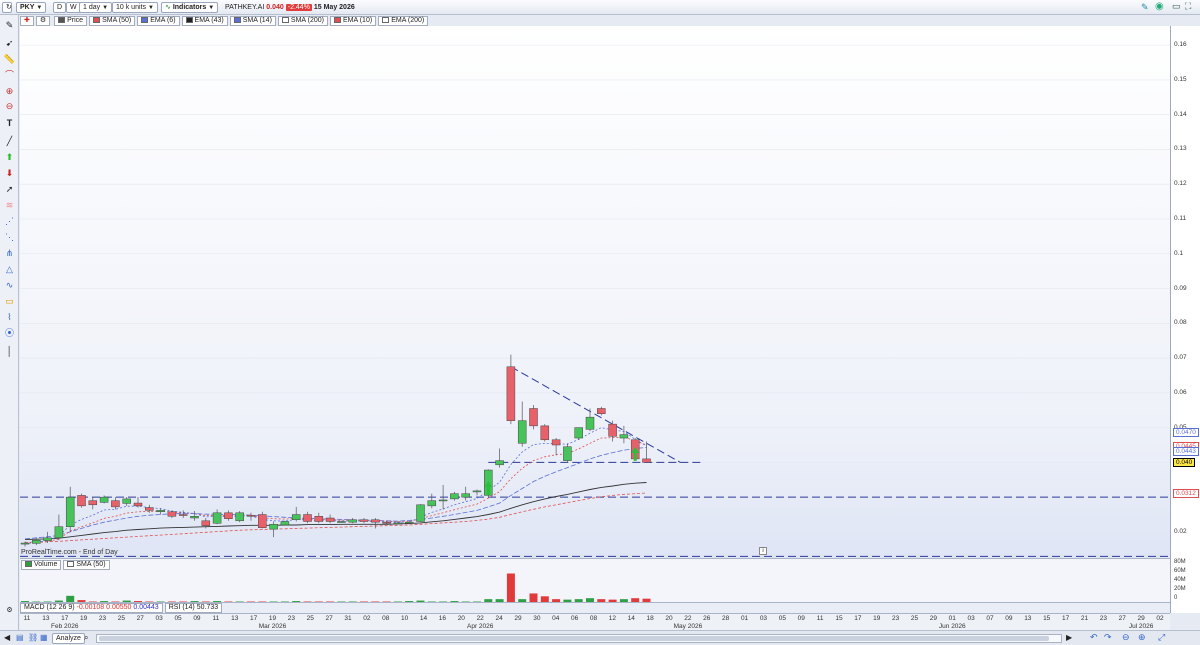  Describe the element at coordinates (204, 21) in the screenshot. I see `legend-item: EMA (43)` at that location.